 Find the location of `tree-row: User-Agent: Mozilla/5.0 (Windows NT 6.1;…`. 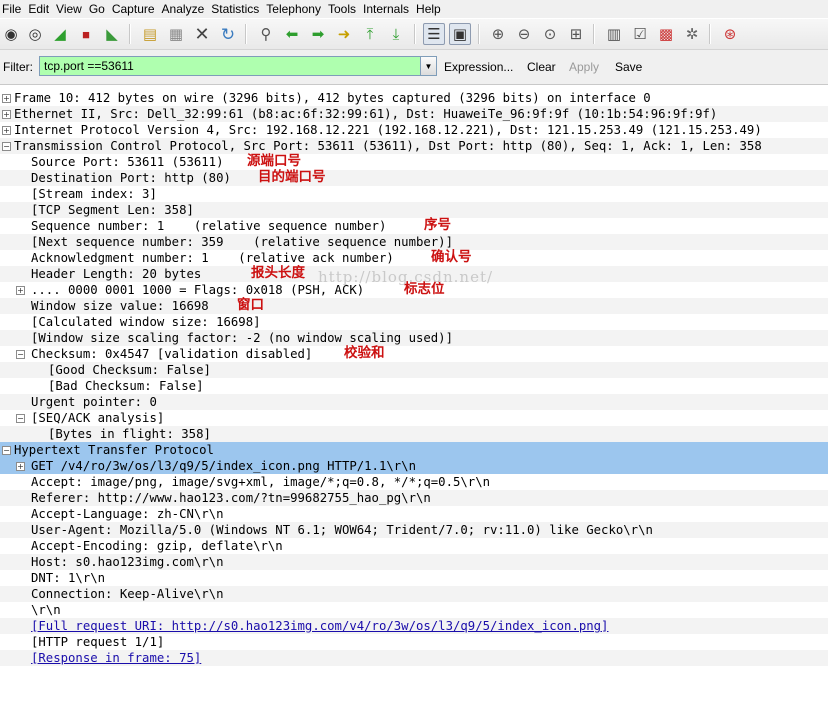

tree-row: User-Agent: Mozilla/5.0 (Windows NT 6.1;… is located at coordinates (414, 530).